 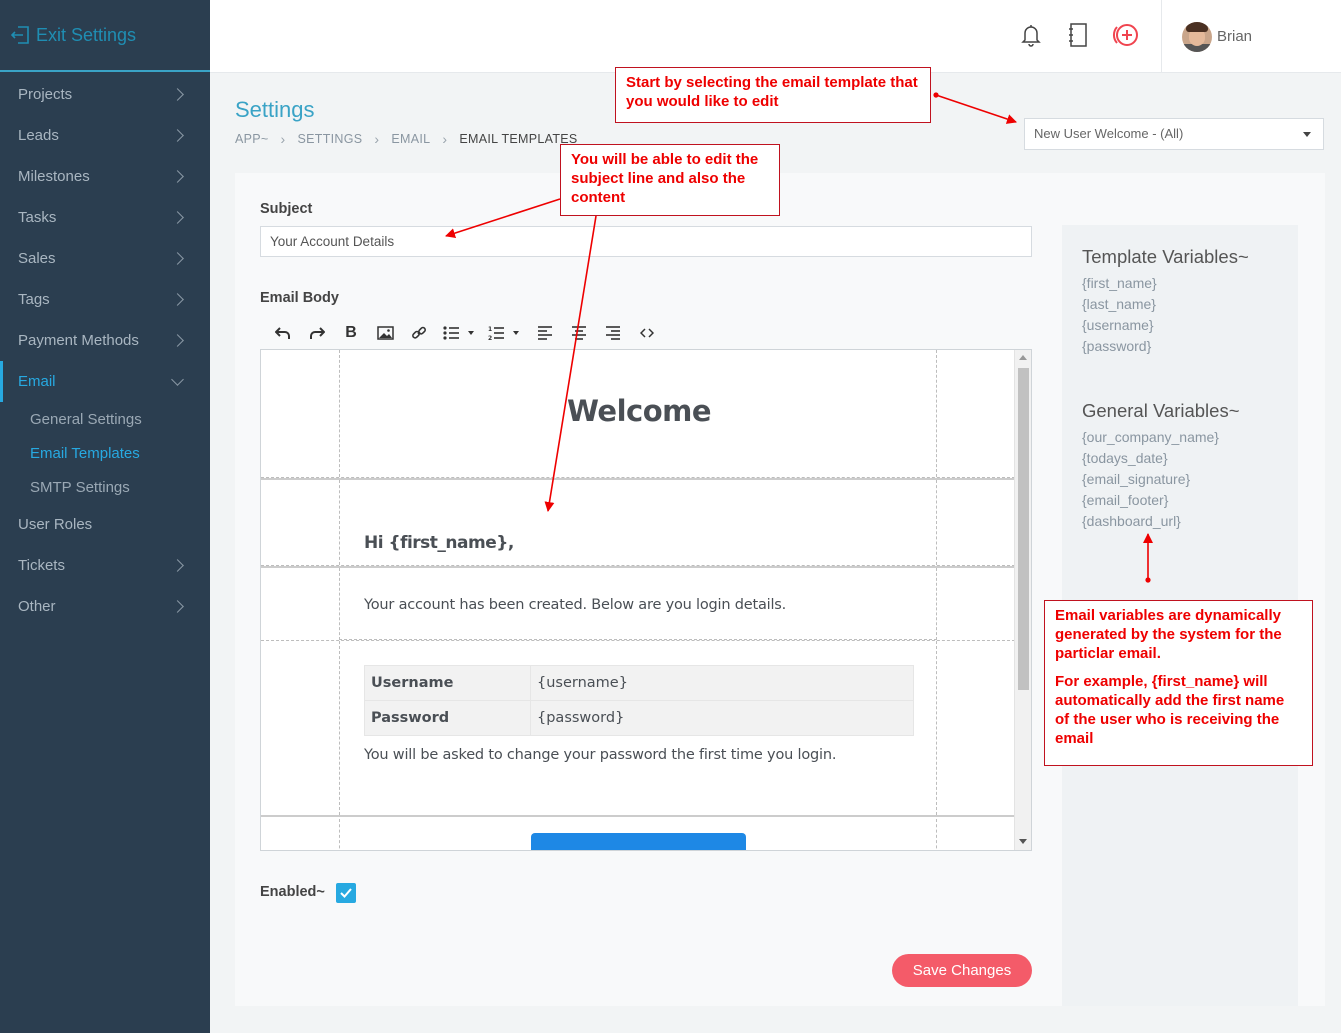 I want to click on editor-scrollbar, so click(x=1022, y=600).